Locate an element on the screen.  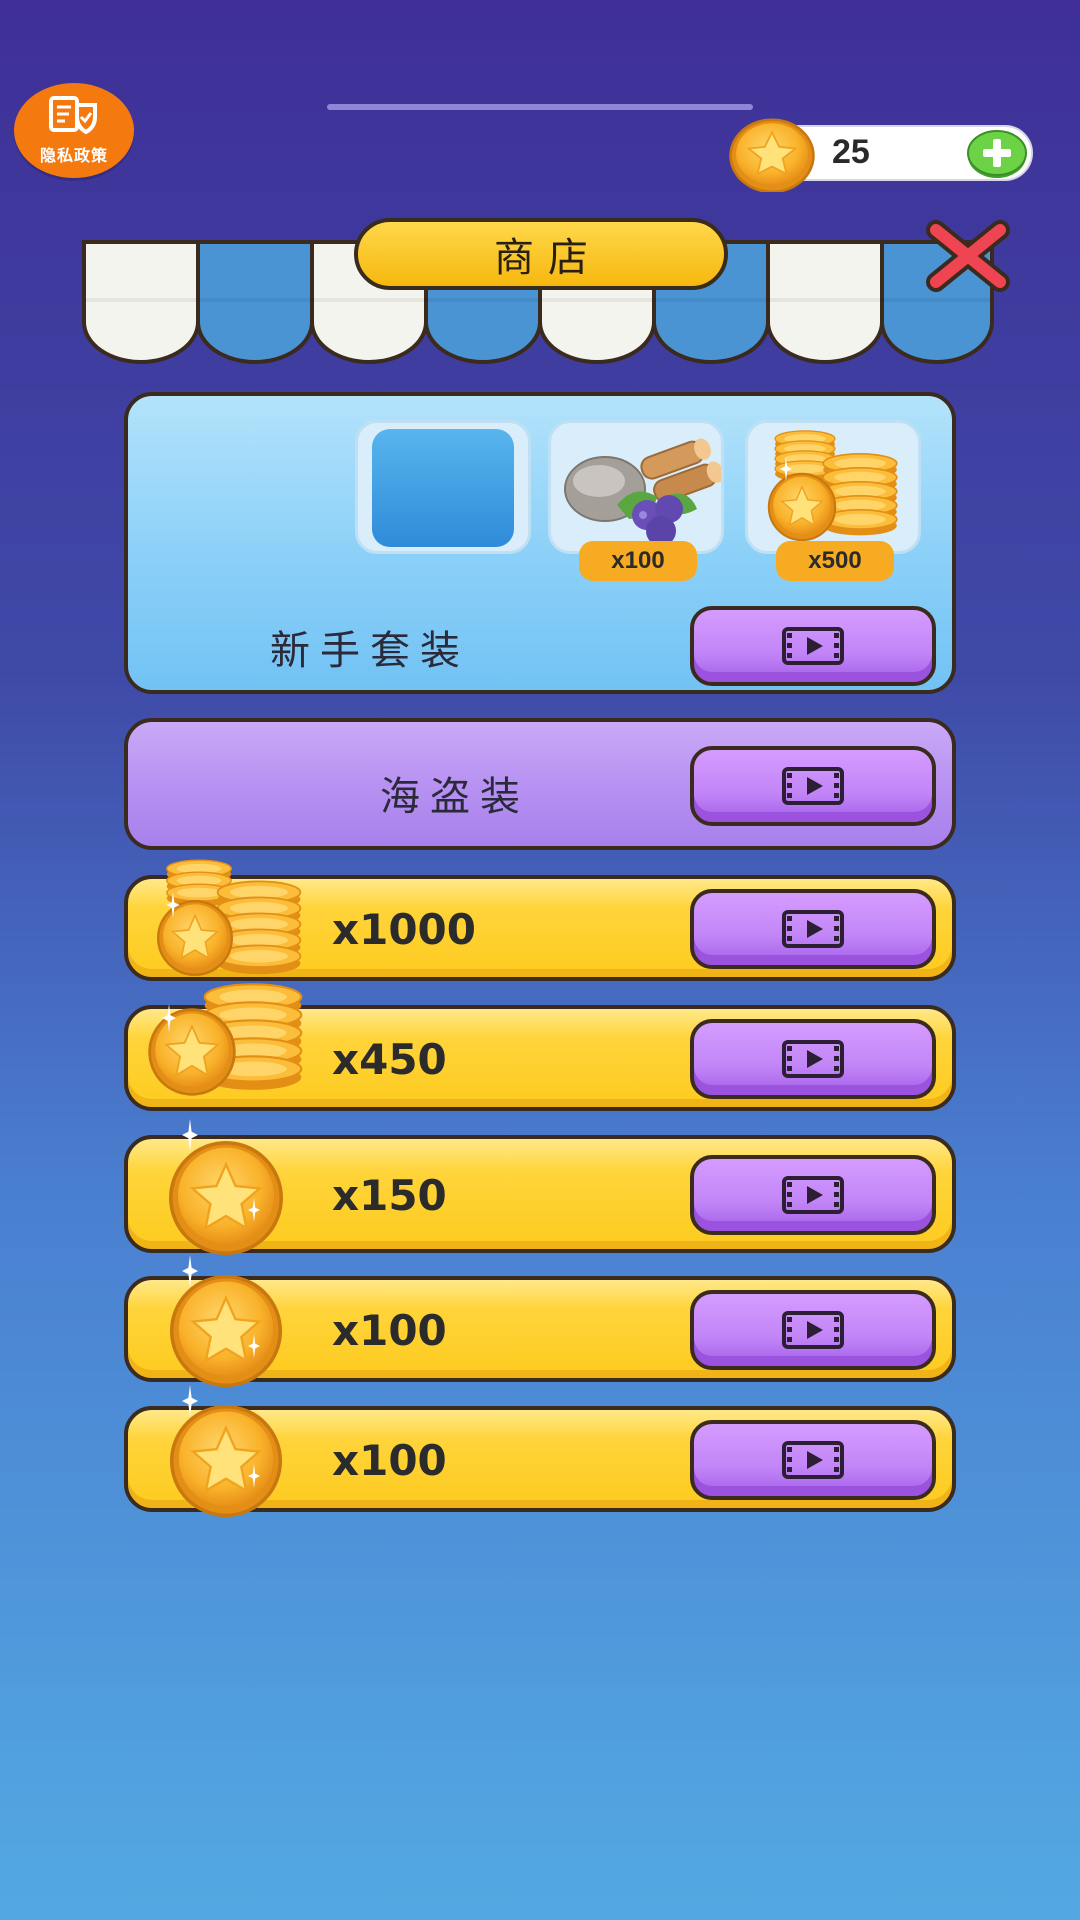
coins-qty-badge: x500 is located at coordinates (835, 561).